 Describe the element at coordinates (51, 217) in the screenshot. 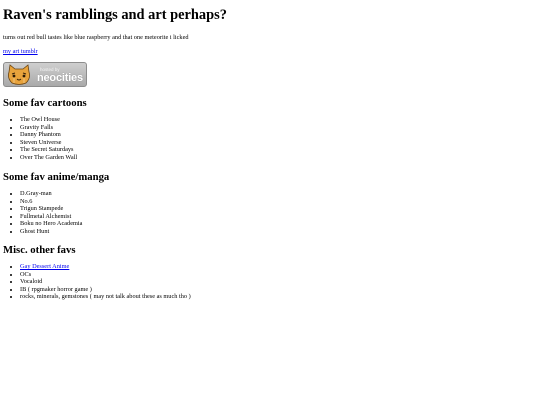

I see `list-item: Fullmetal Alchemist` at that location.